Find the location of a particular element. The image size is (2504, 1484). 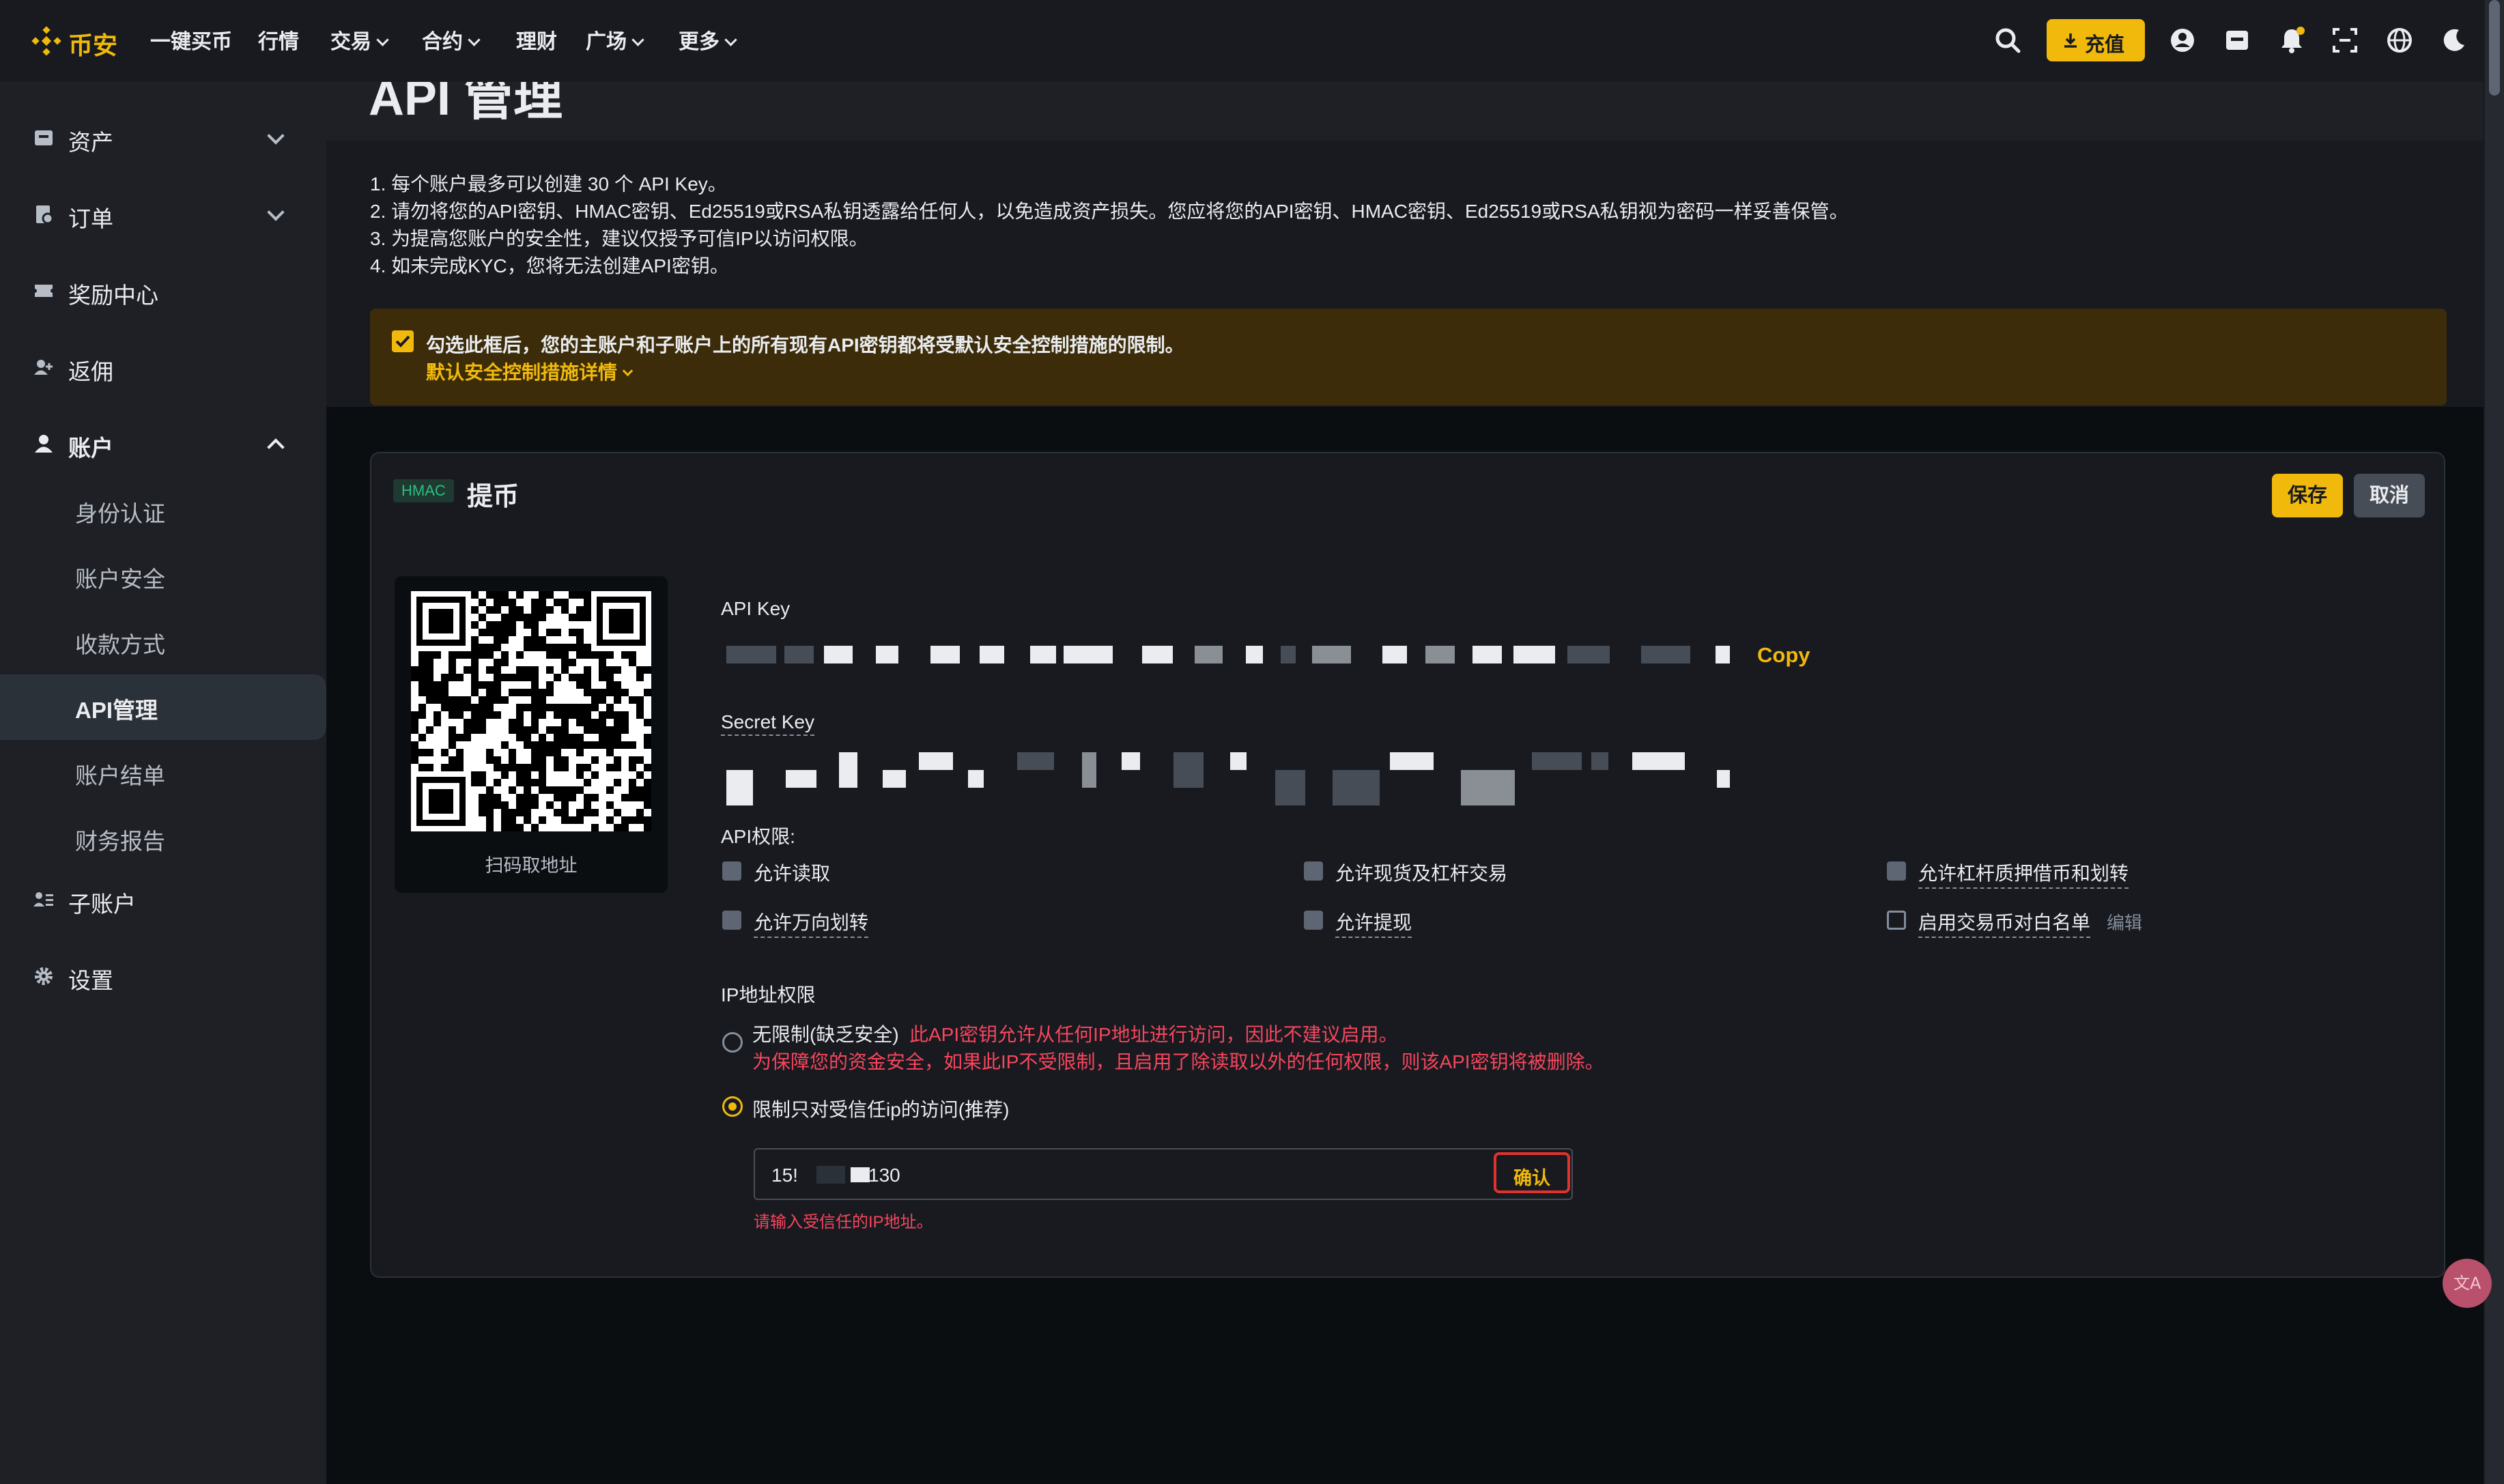

save-button: 保存 is located at coordinates (2307, 495).